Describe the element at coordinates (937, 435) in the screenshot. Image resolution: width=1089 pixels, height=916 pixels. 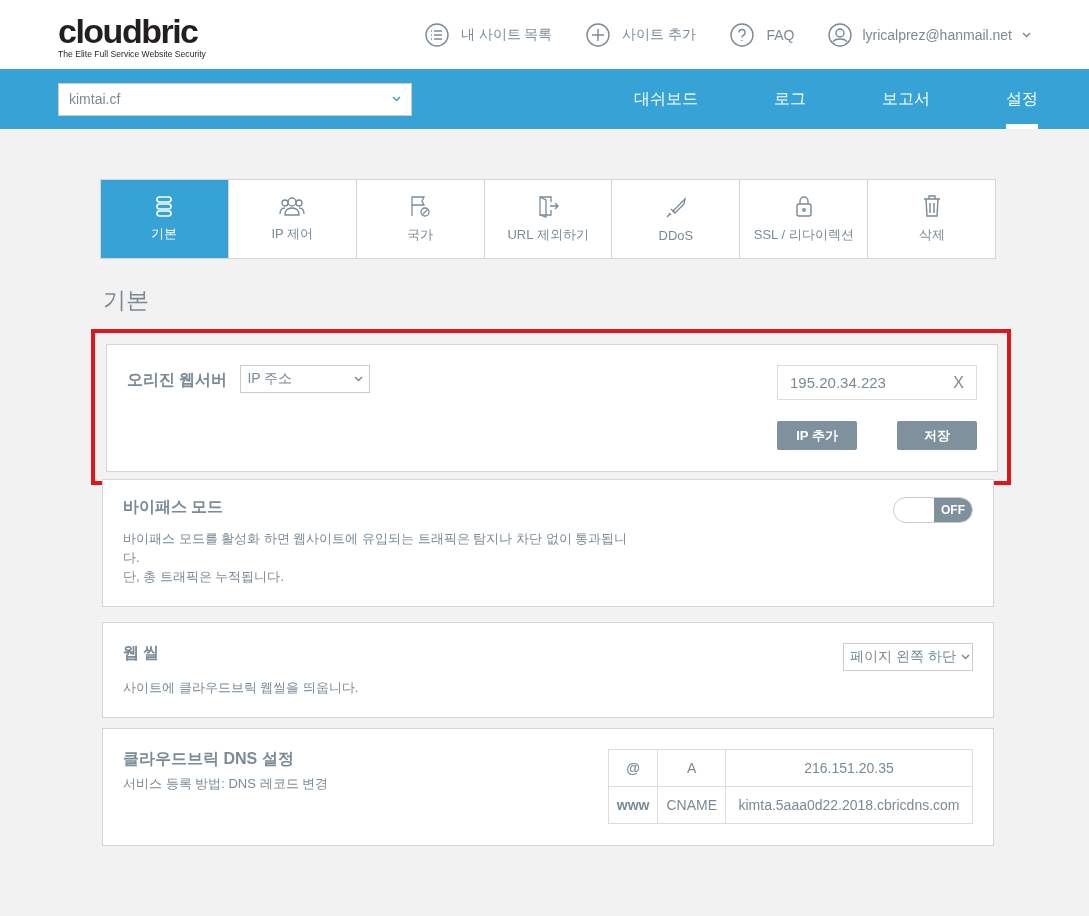
I see `action-button: 저장` at that location.